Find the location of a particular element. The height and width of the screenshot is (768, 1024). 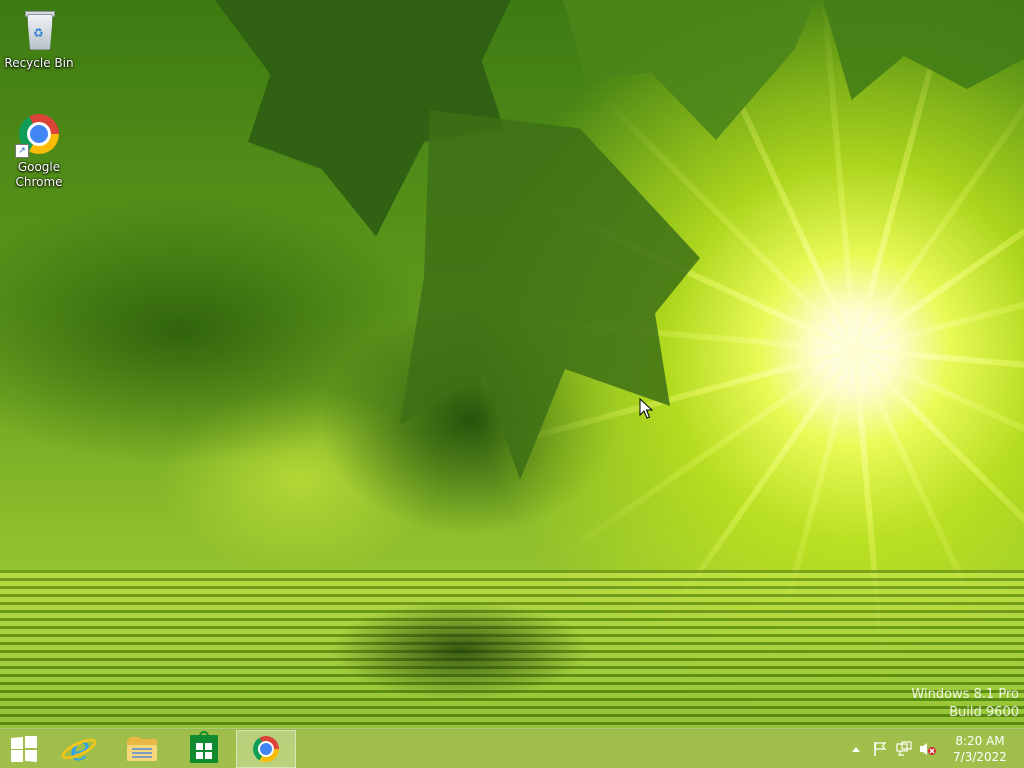

recycle-bin-icon: ♻ is located at coordinates (39, 30).